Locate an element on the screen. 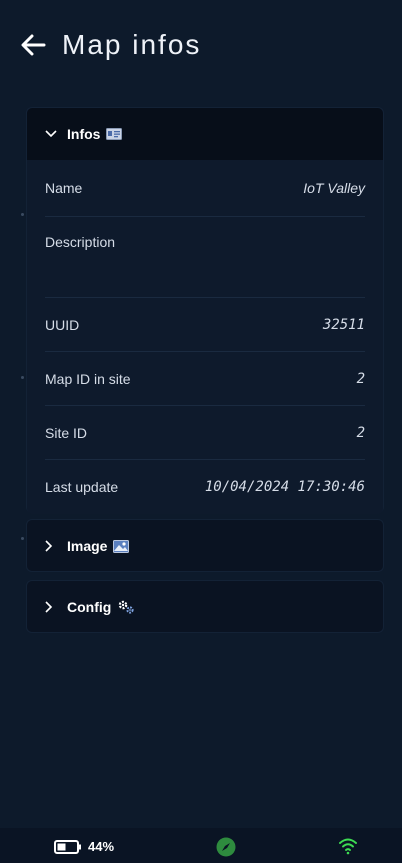 The height and width of the screenshot is (863, 402). info-row-last-update: Last update 10/04/2024 17:30:46 is located at coordinates (205, 487).